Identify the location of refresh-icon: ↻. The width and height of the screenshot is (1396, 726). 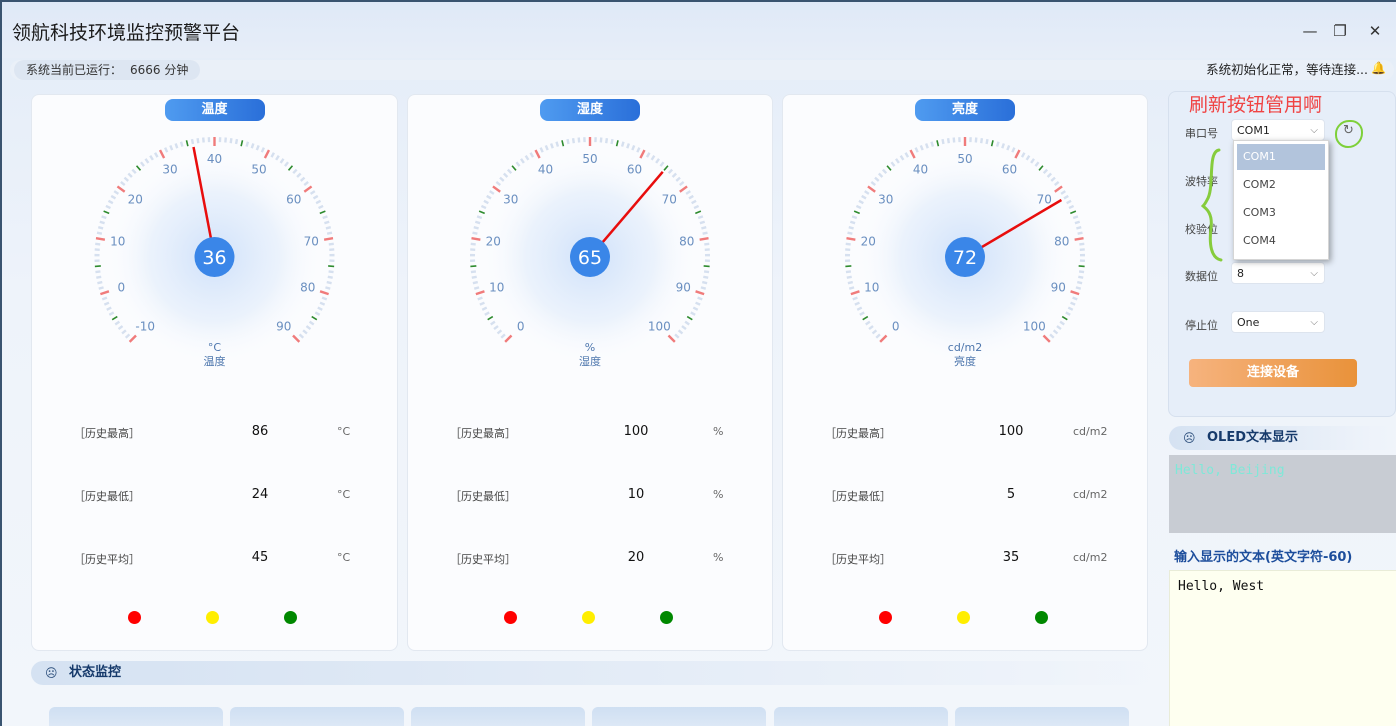
(1348, 130).